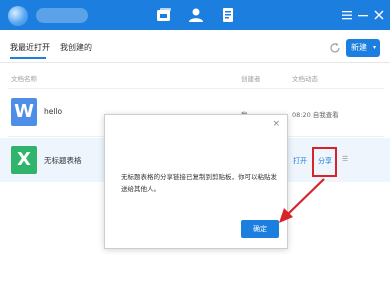  Describe the element at coordinates (164, 15) in the screenshot. I see `documents-icon` at that location.